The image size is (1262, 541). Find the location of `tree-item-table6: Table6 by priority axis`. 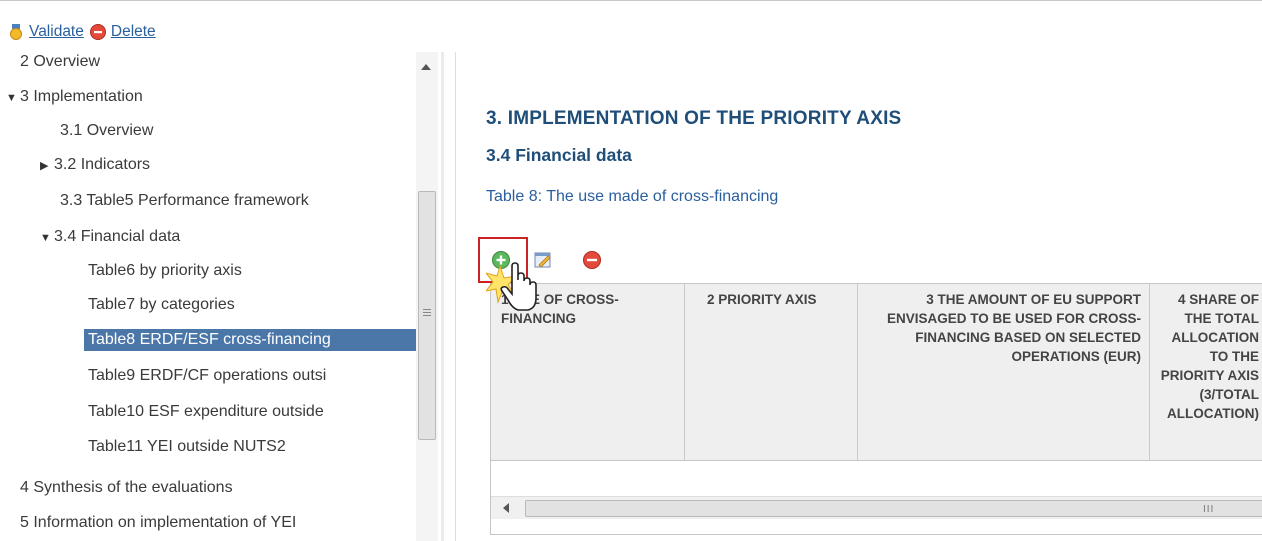

tree-item-table6: Table6 by priority axis is located at coordinates (165, 271).